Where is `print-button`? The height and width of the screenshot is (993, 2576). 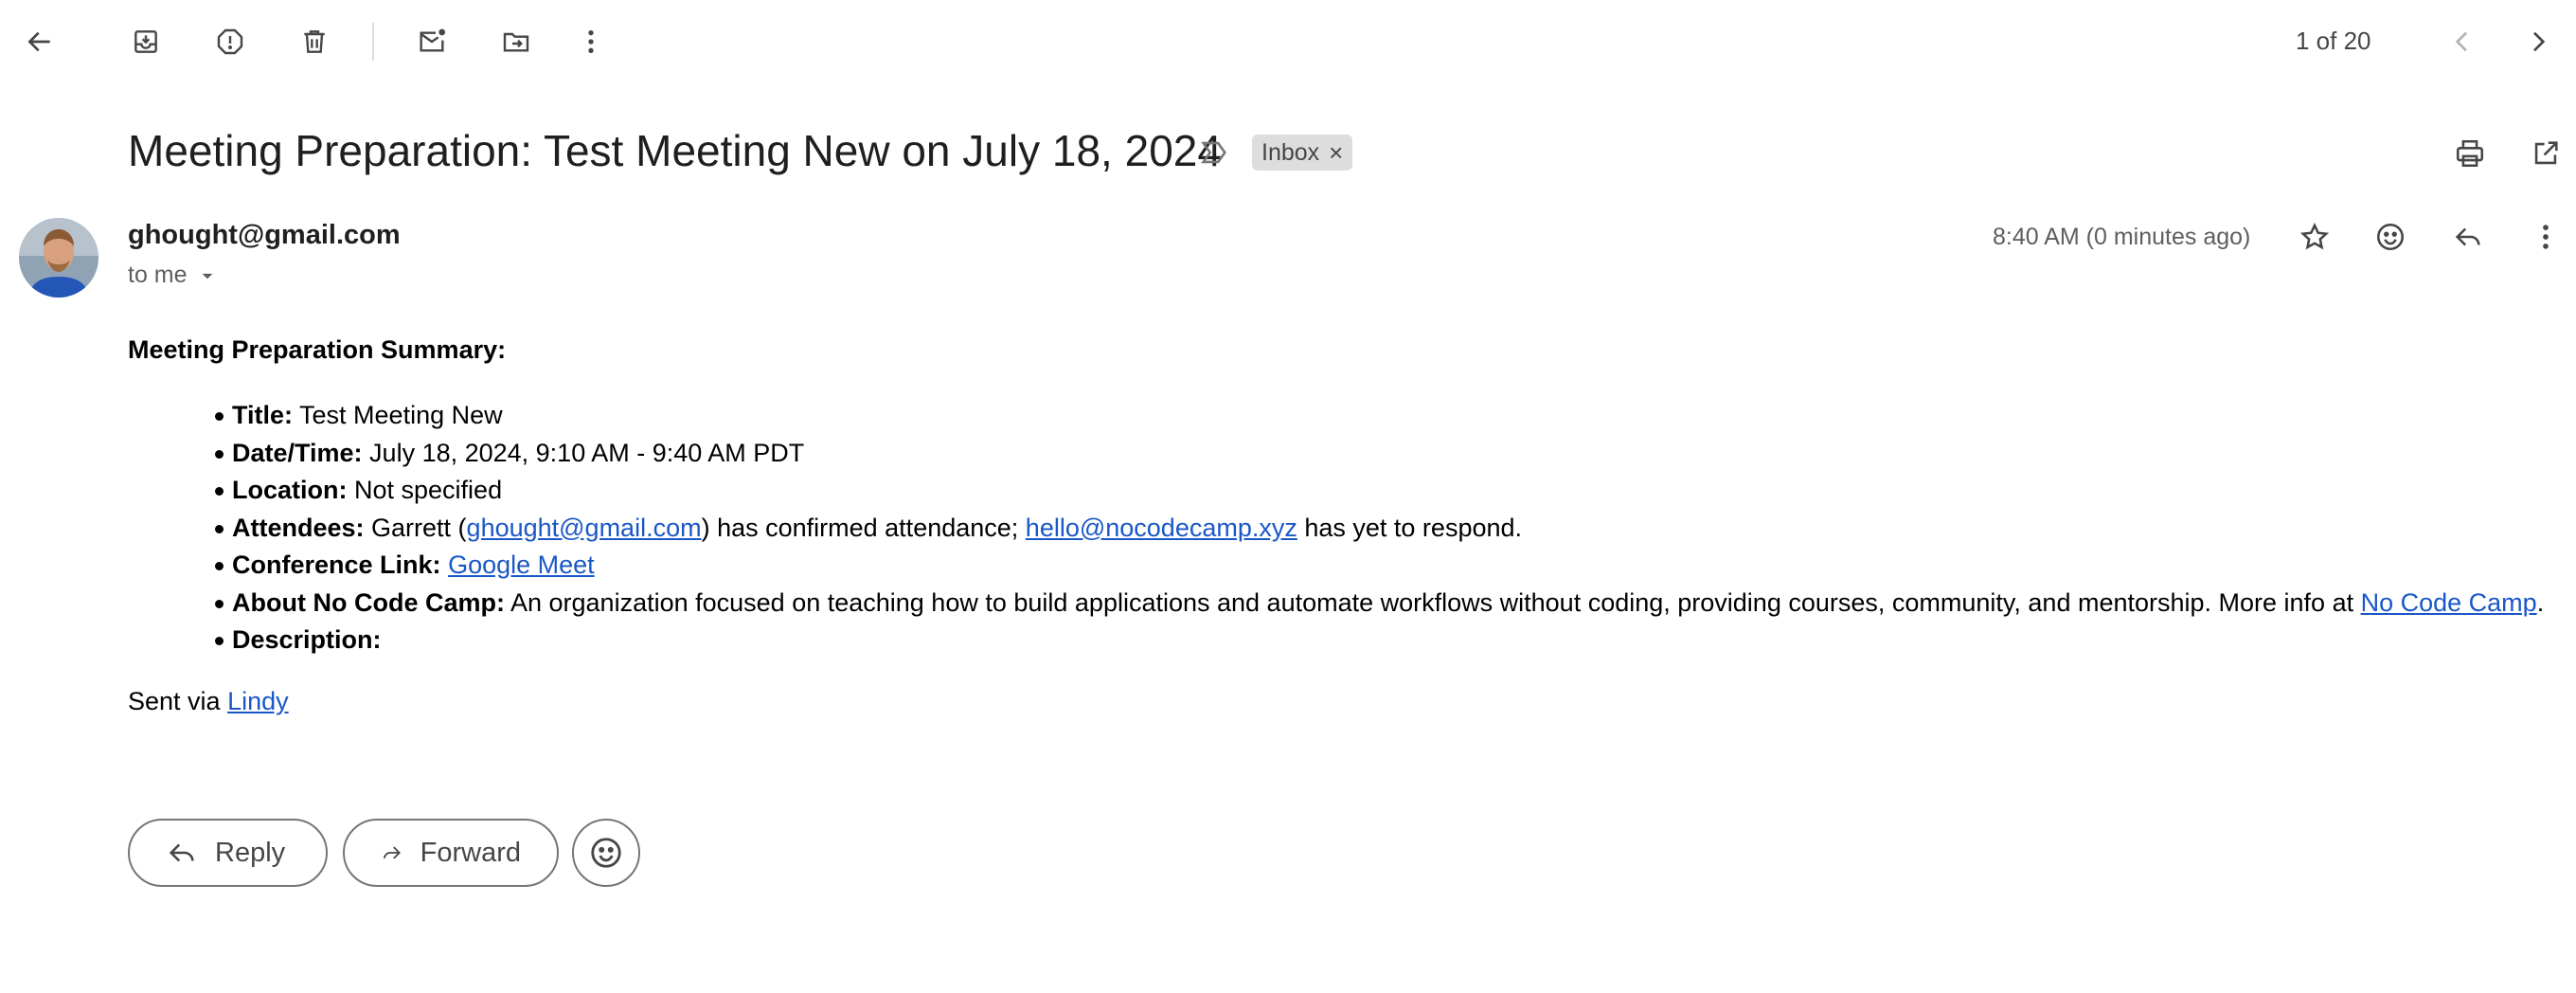 print-button is located at coordinates (2470, 153).